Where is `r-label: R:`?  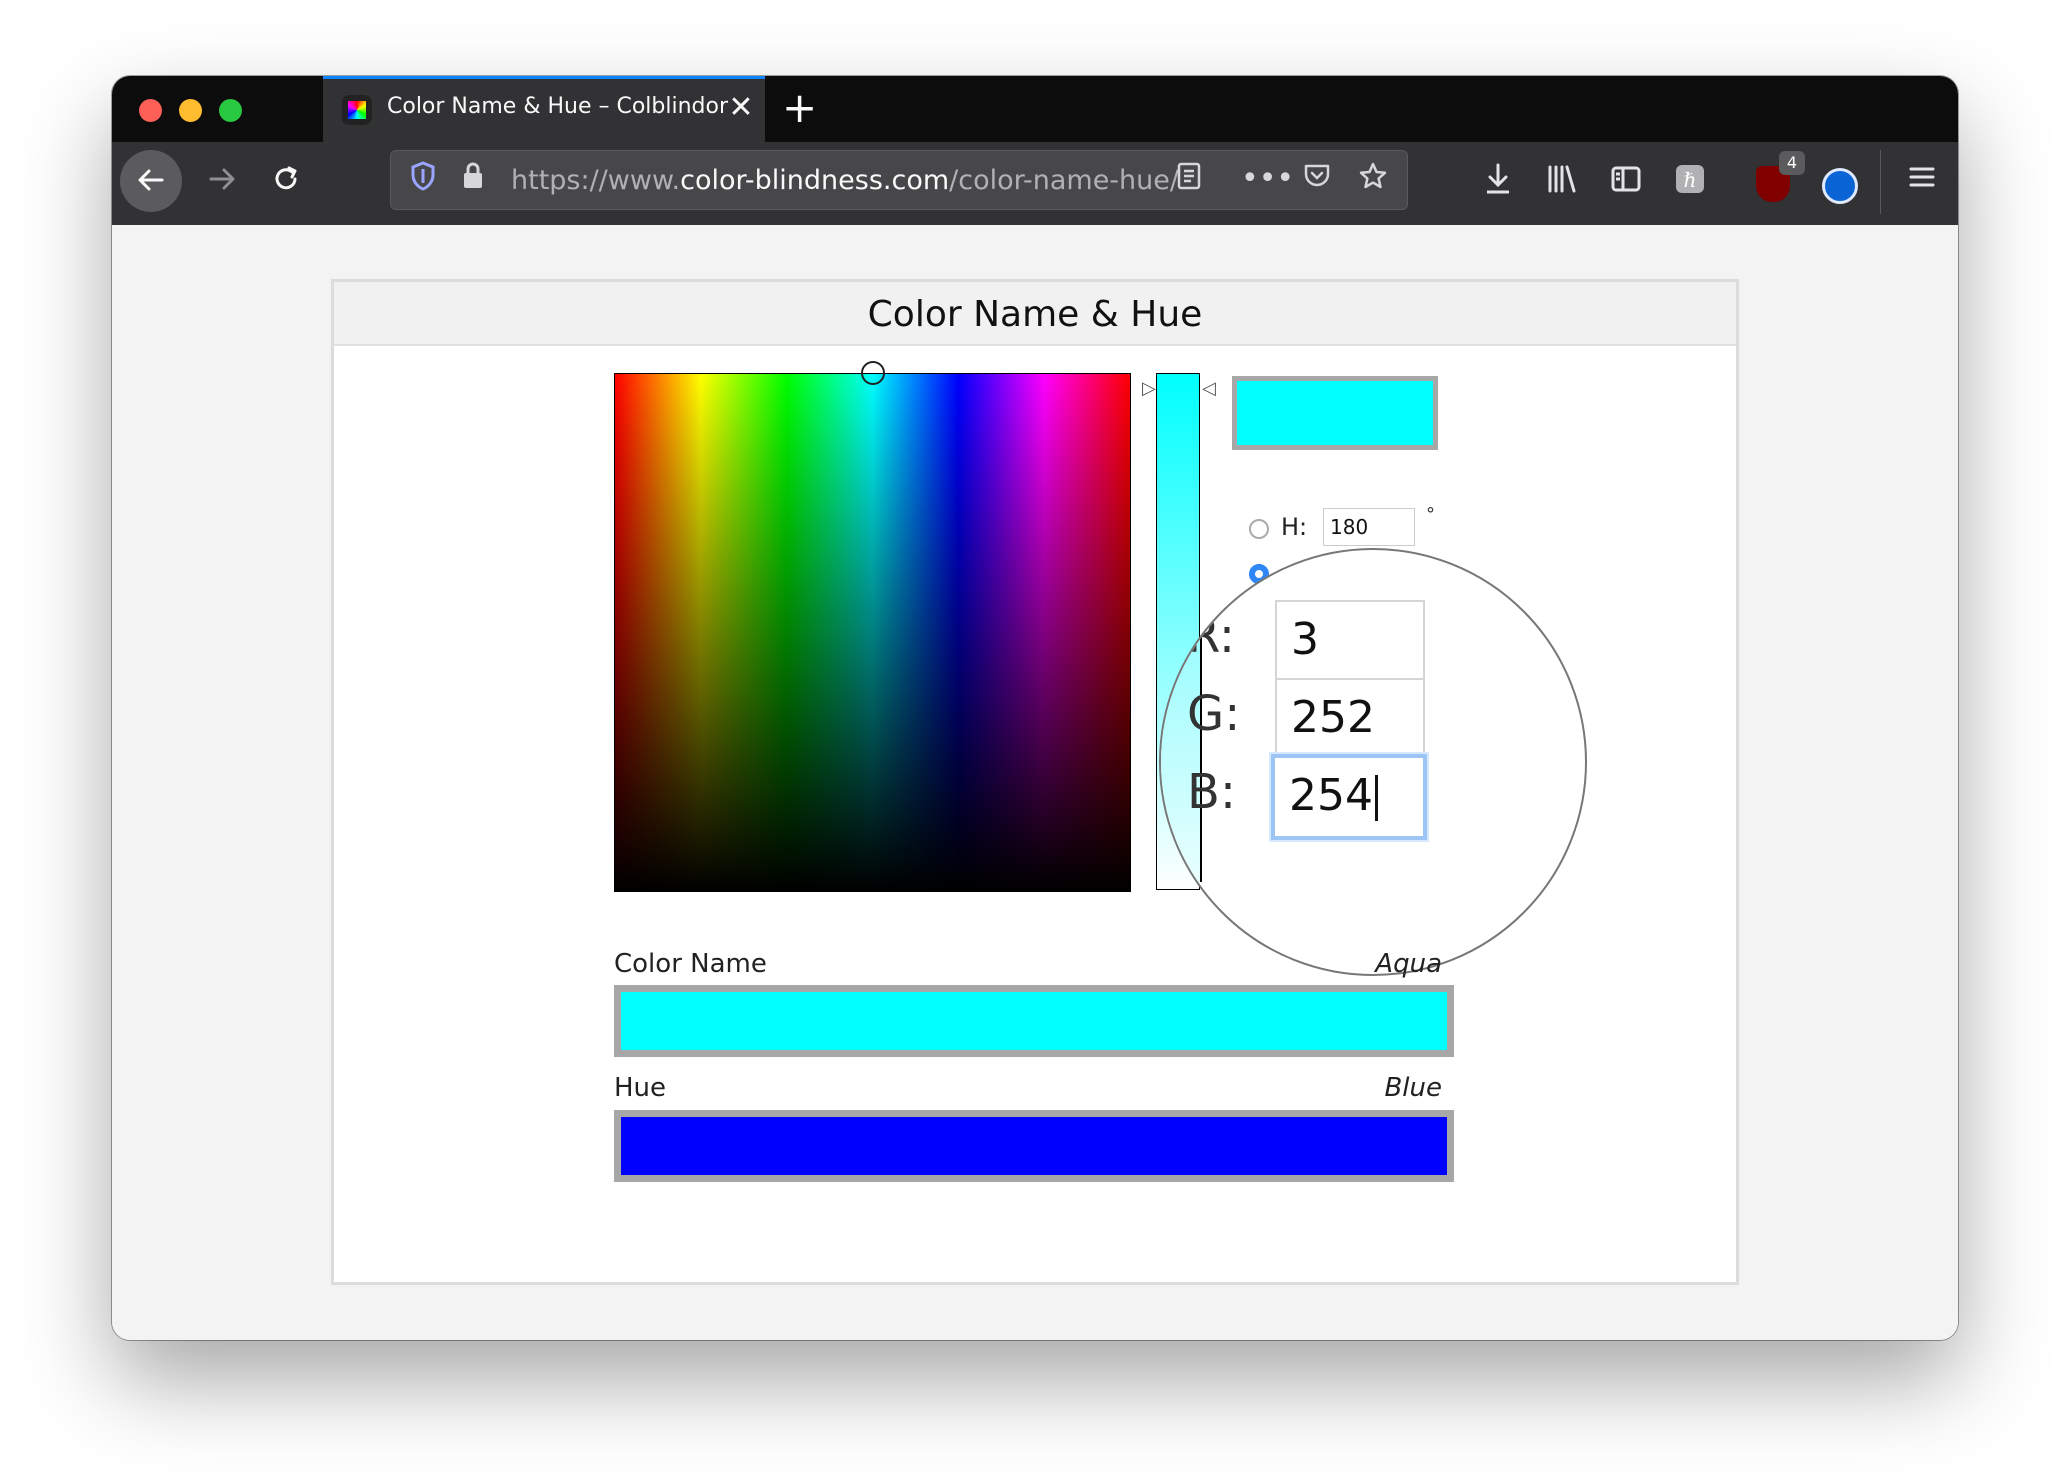 r-label: R: is located at coordinates (1211, 636).